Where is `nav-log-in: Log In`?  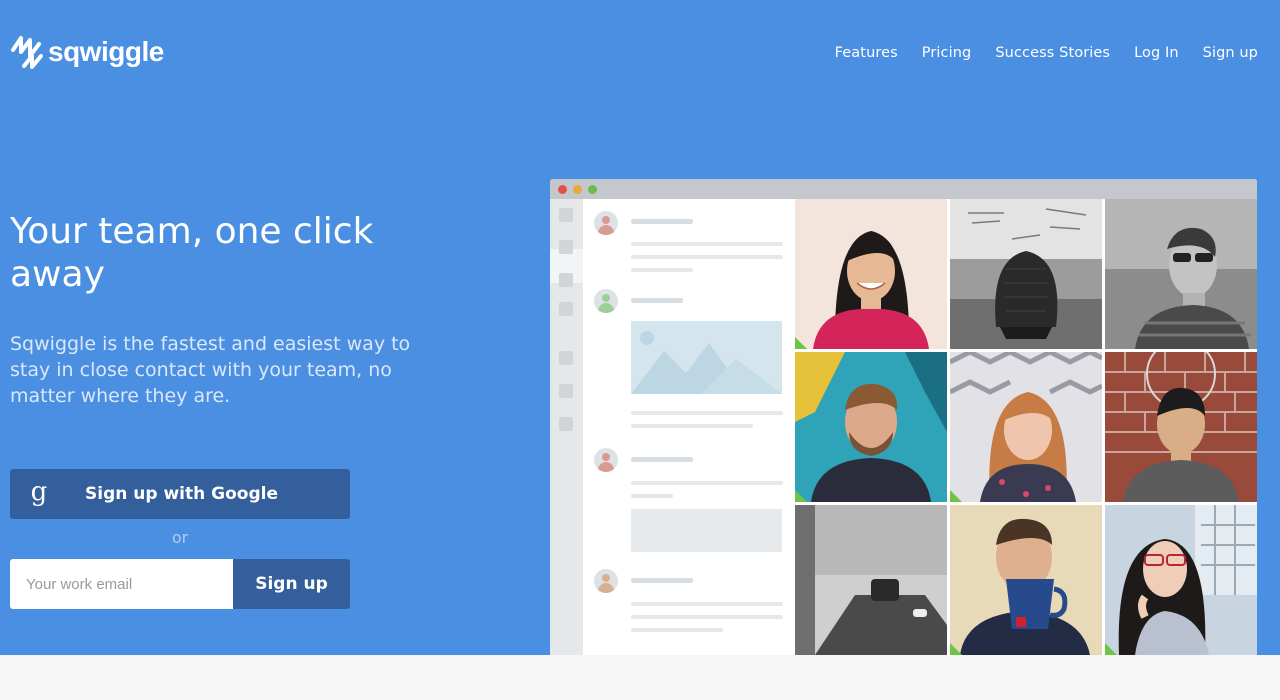 nav-log-in: Log In is located at coordinates (1156, 53).